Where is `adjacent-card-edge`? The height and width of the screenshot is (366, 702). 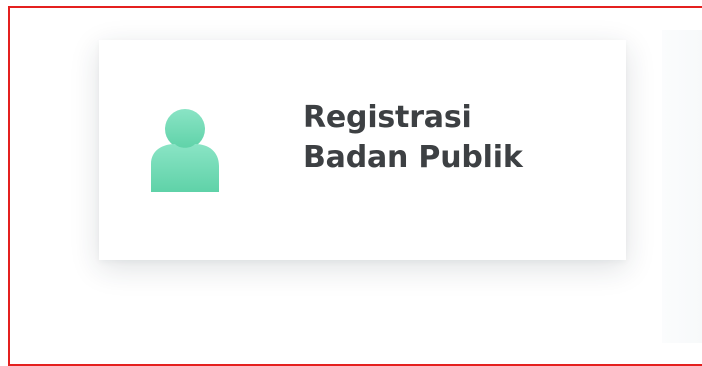
adjacent-card-edge is located at coordinates (682, 186).